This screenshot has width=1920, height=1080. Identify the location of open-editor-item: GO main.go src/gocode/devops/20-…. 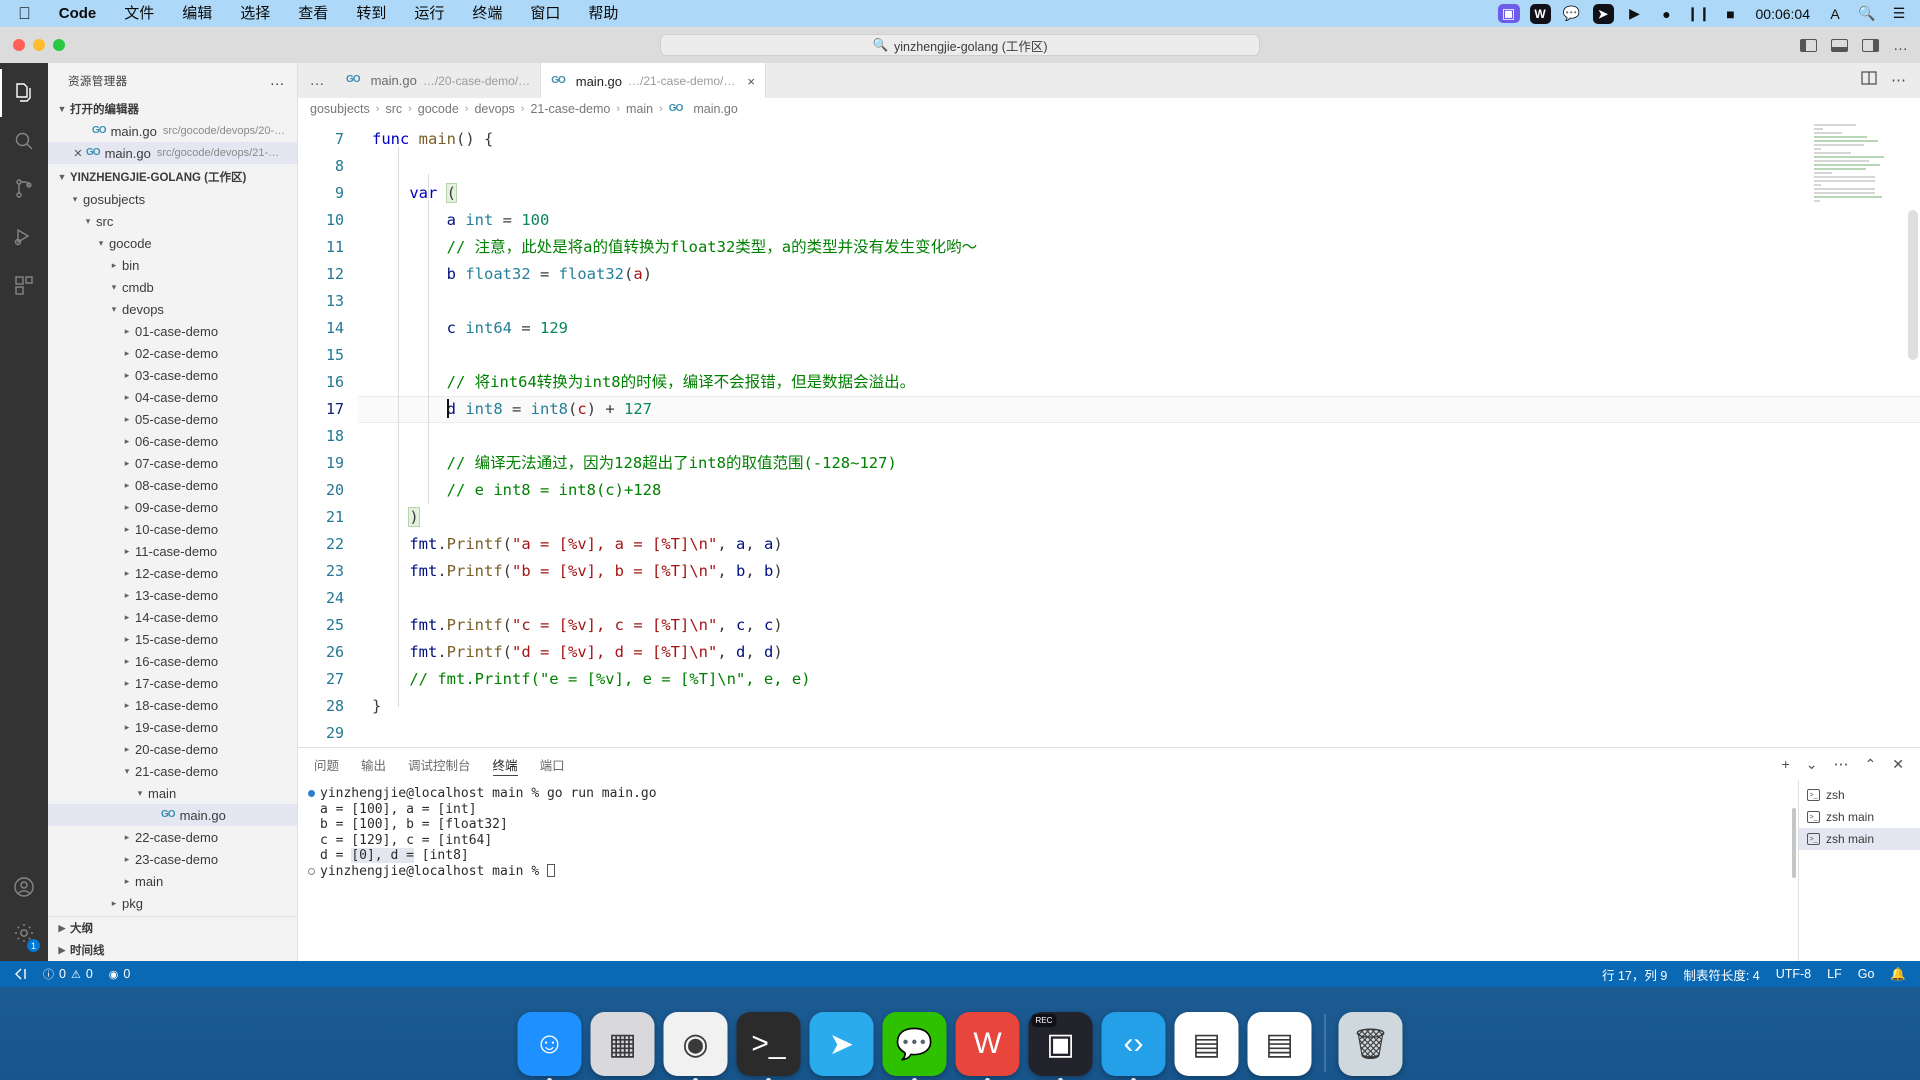
(172, 131).